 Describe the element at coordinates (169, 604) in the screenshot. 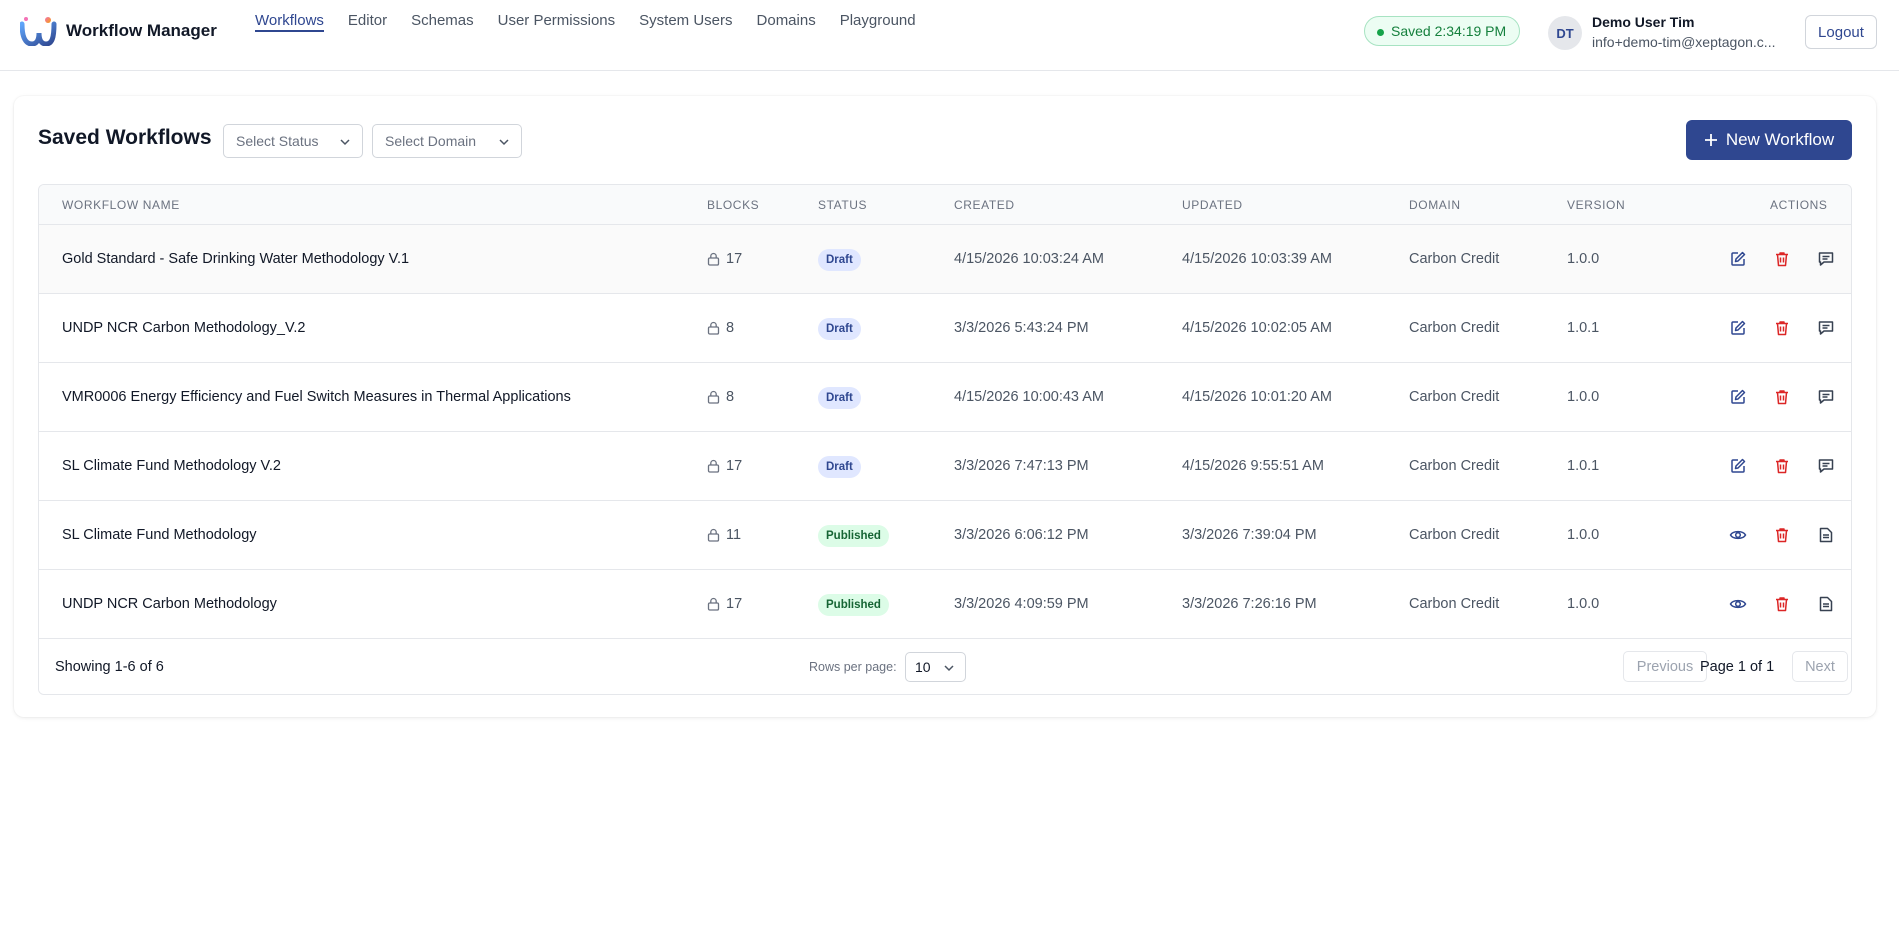

I see `workflow-name: UNDP NCR Carbon Methodology` at that location.